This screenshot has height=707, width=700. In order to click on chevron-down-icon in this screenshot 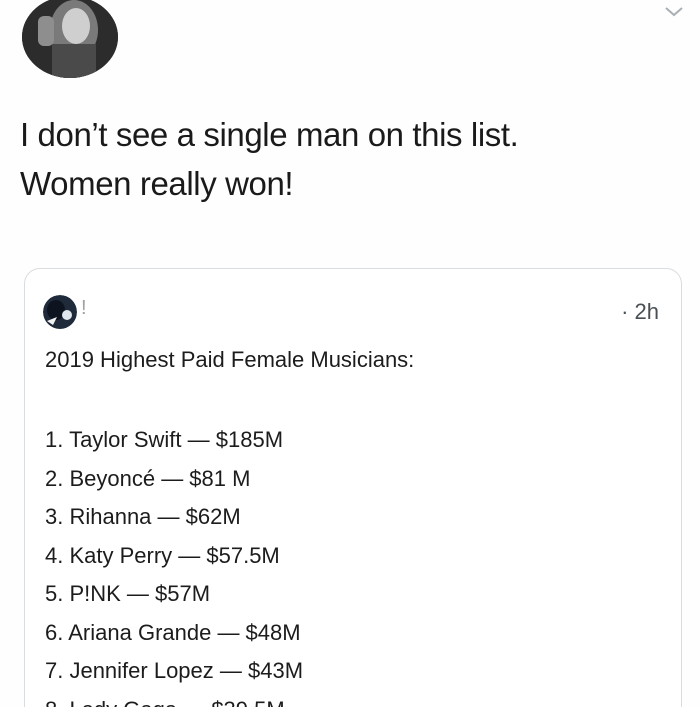, I will do `click(674, 11)`.